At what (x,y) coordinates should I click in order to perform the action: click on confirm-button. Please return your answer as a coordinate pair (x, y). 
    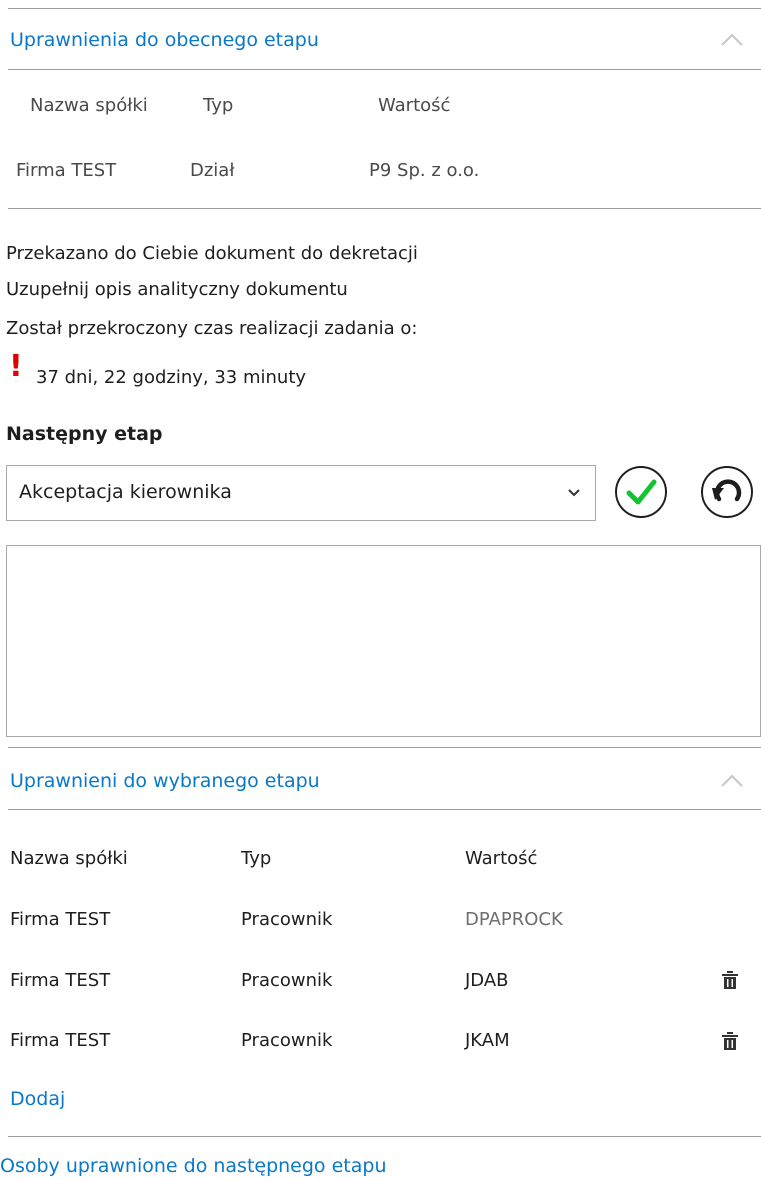
    Looking at the image, I should click on (641, 492).